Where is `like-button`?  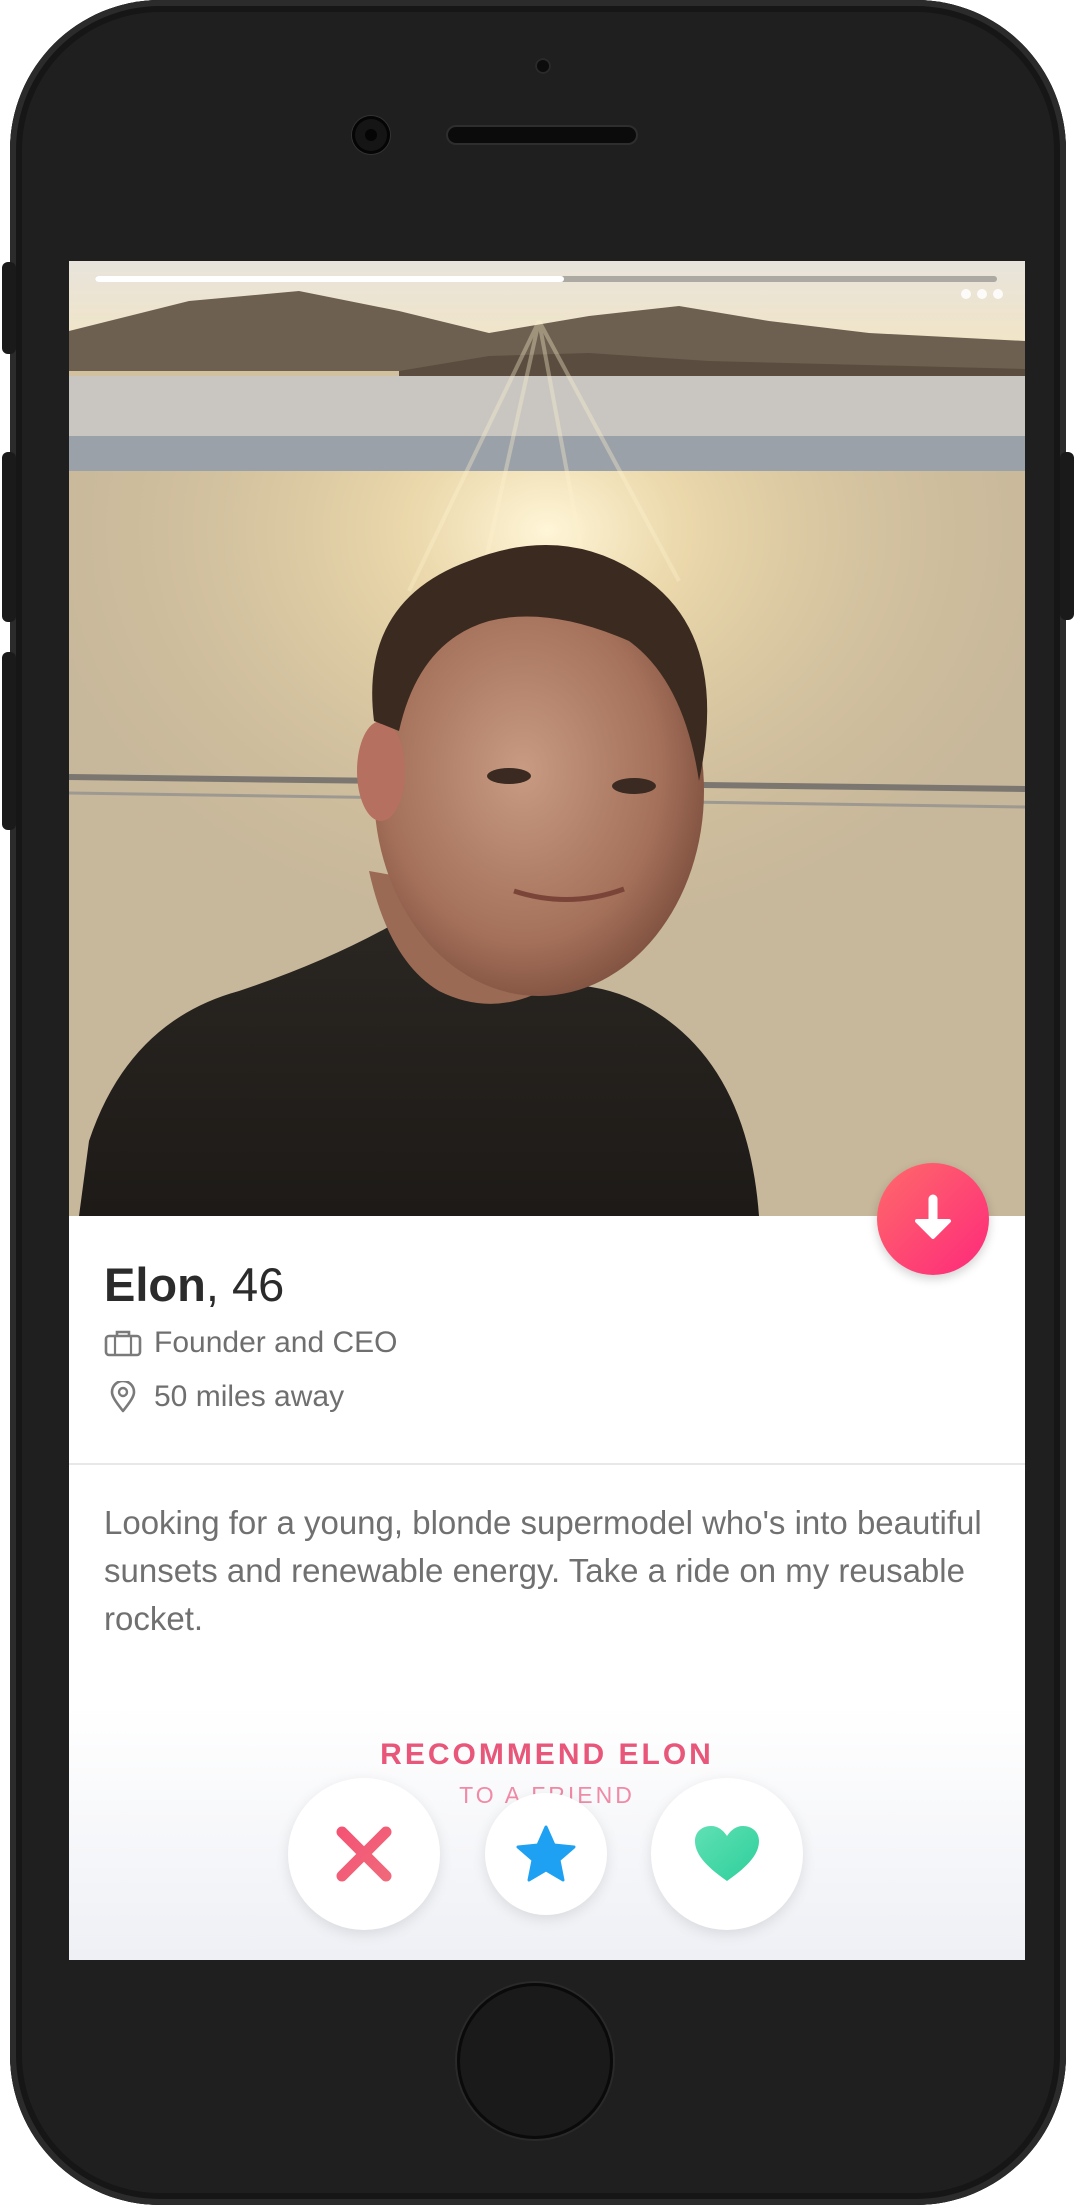 like-button is located at coordinates (727, 1854).